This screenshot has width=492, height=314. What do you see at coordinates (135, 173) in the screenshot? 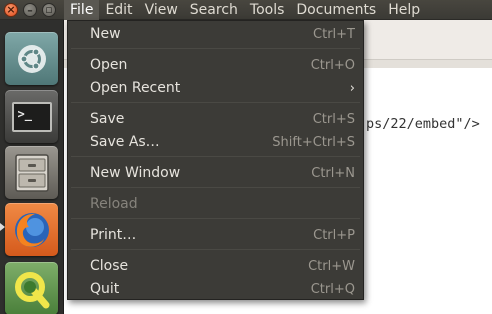
I see `menu-item-label: New Window` at bounding box center [135, 173].